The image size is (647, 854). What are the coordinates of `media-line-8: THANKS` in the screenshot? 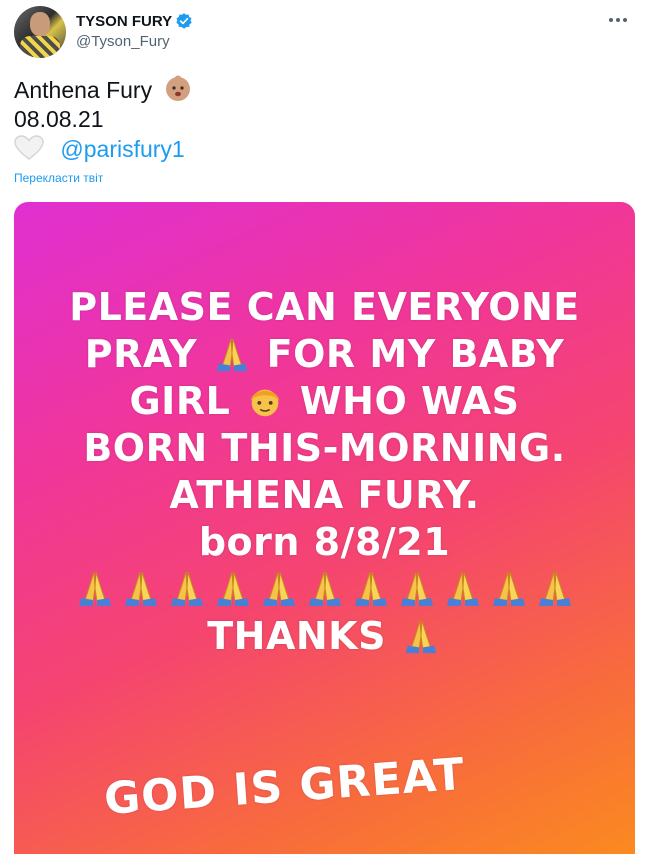 It's located at (324, 636).